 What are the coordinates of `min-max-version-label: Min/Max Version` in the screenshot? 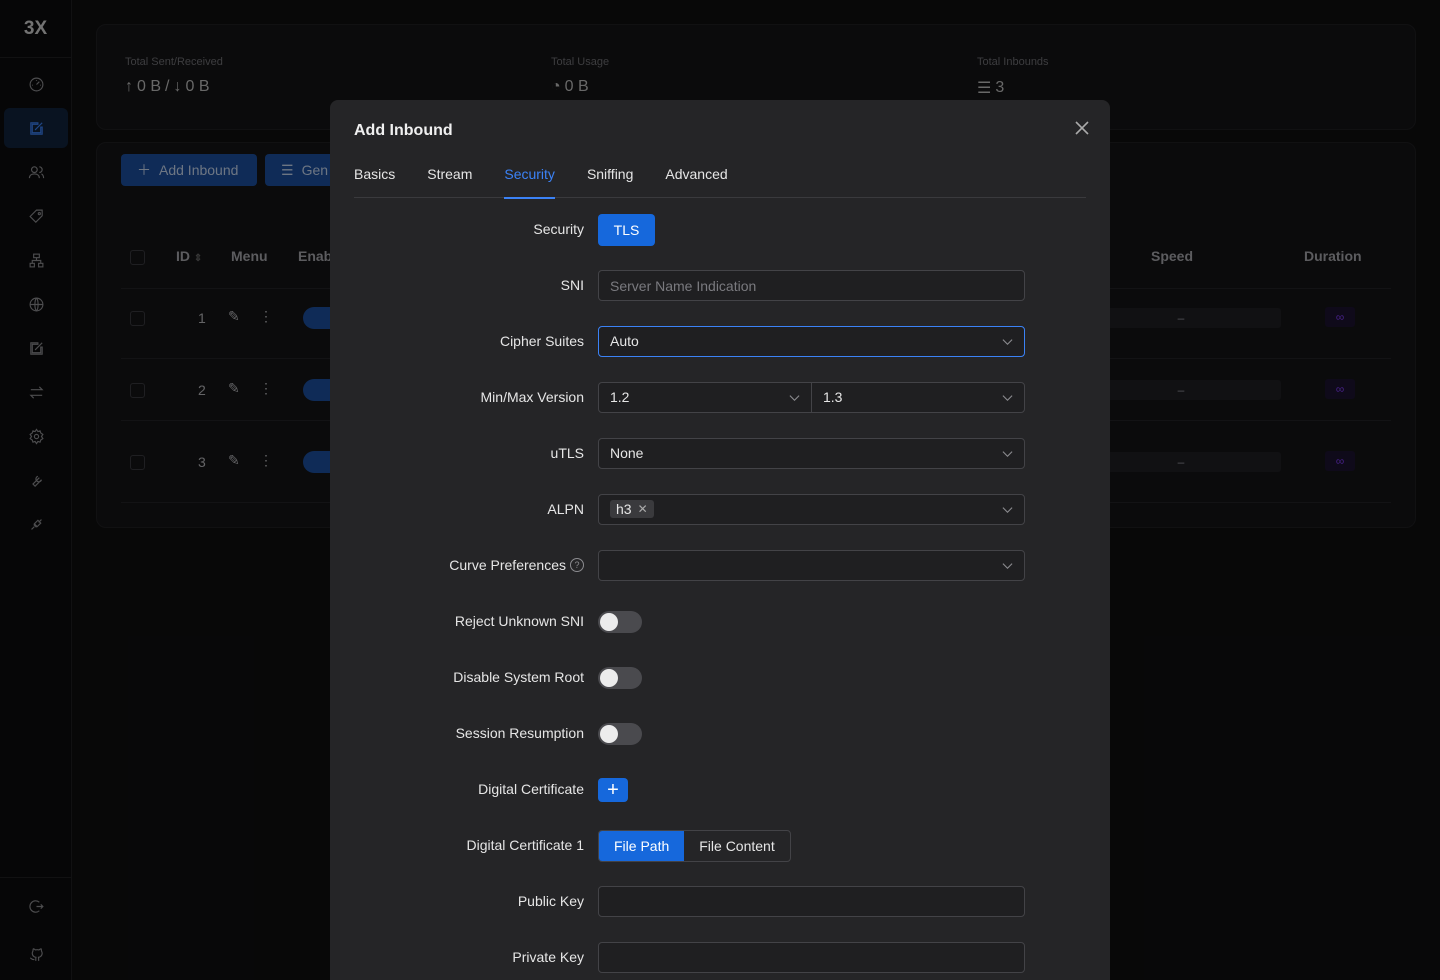 It's located at (532, 397).